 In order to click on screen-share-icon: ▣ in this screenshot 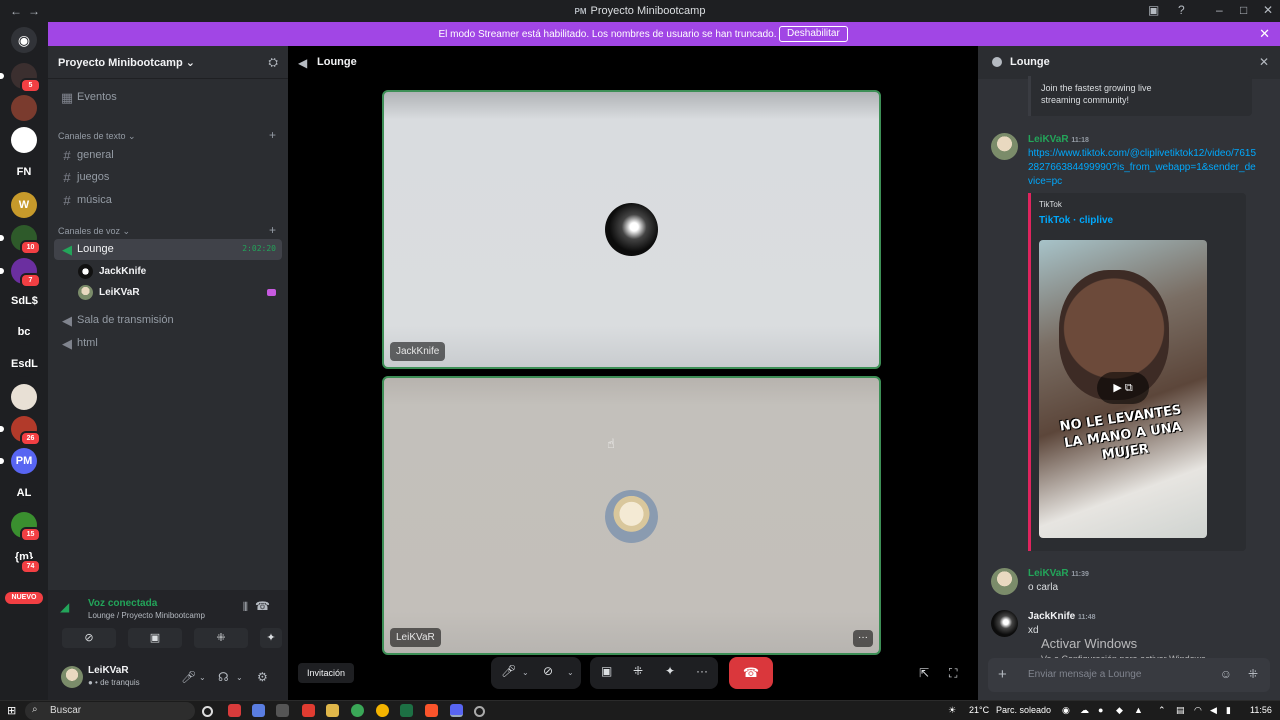, I will do `click(606, 671)`.